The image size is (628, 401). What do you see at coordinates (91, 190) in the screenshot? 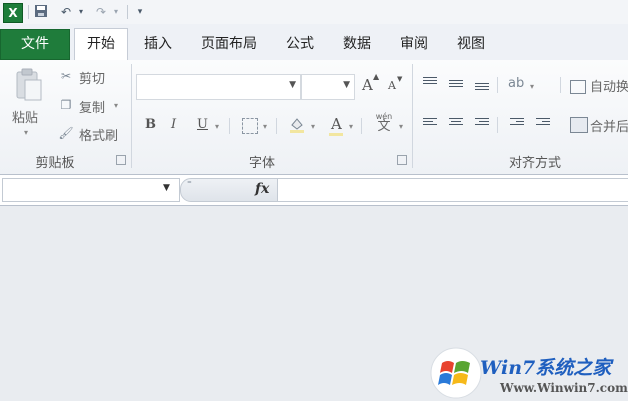
I see `name-box: ▼` at bounding box center [91, 190].